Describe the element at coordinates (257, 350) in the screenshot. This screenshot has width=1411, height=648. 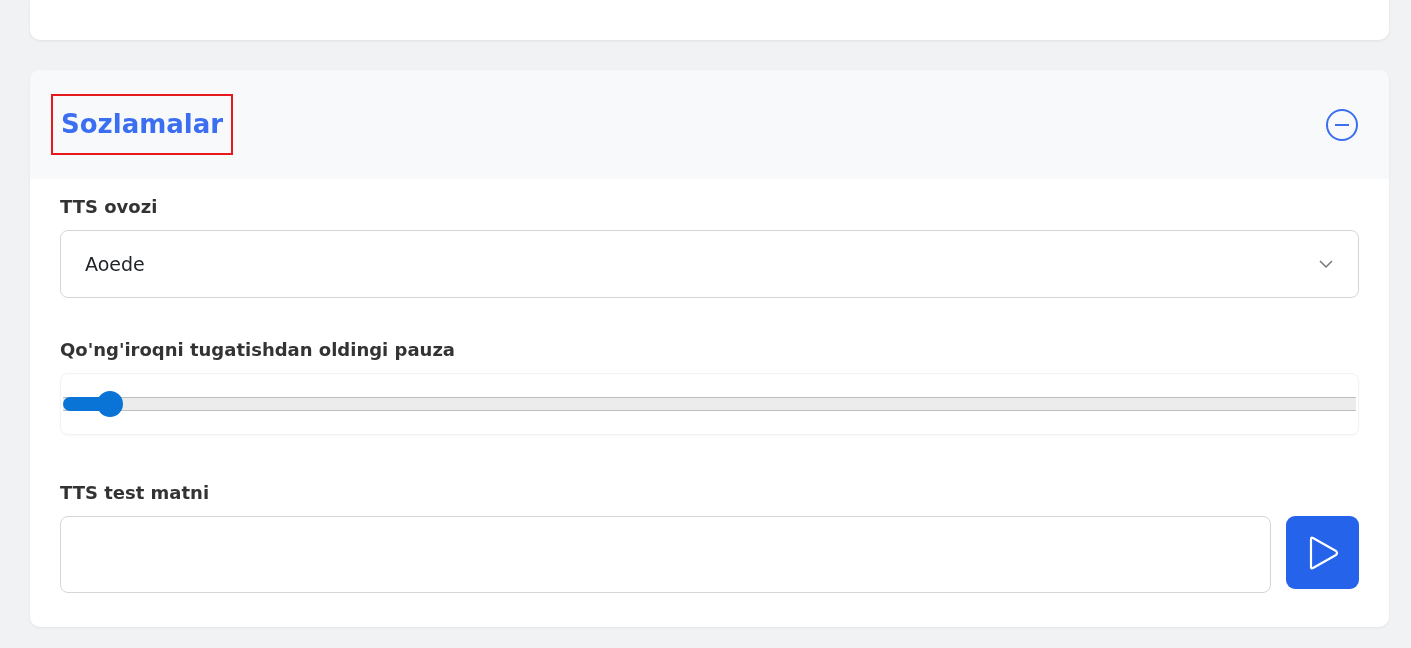
I see `field-label: Qo'ng'iroqni tugatishdan oldingi pauza` at that location.